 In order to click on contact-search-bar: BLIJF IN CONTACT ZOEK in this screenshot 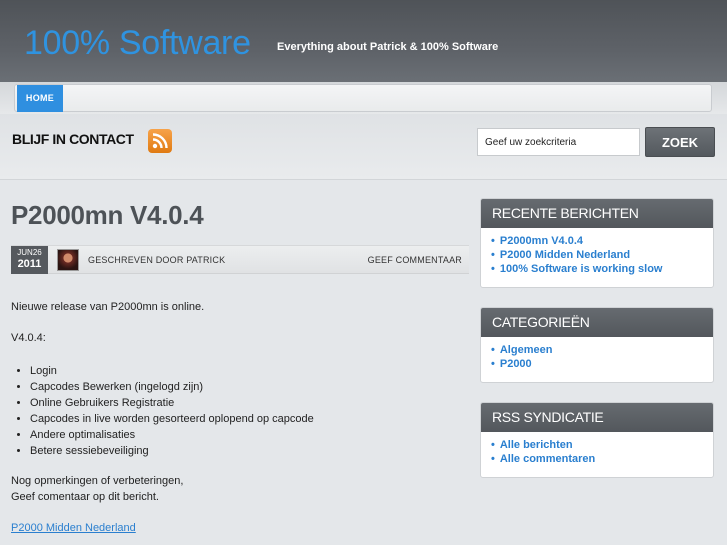, I will do `click(363, 147)`.